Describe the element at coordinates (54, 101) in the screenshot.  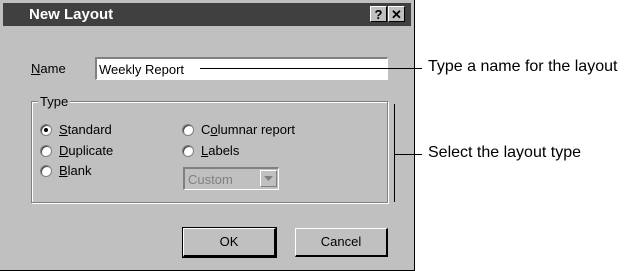
I see `type-group-label: Type` at that location.